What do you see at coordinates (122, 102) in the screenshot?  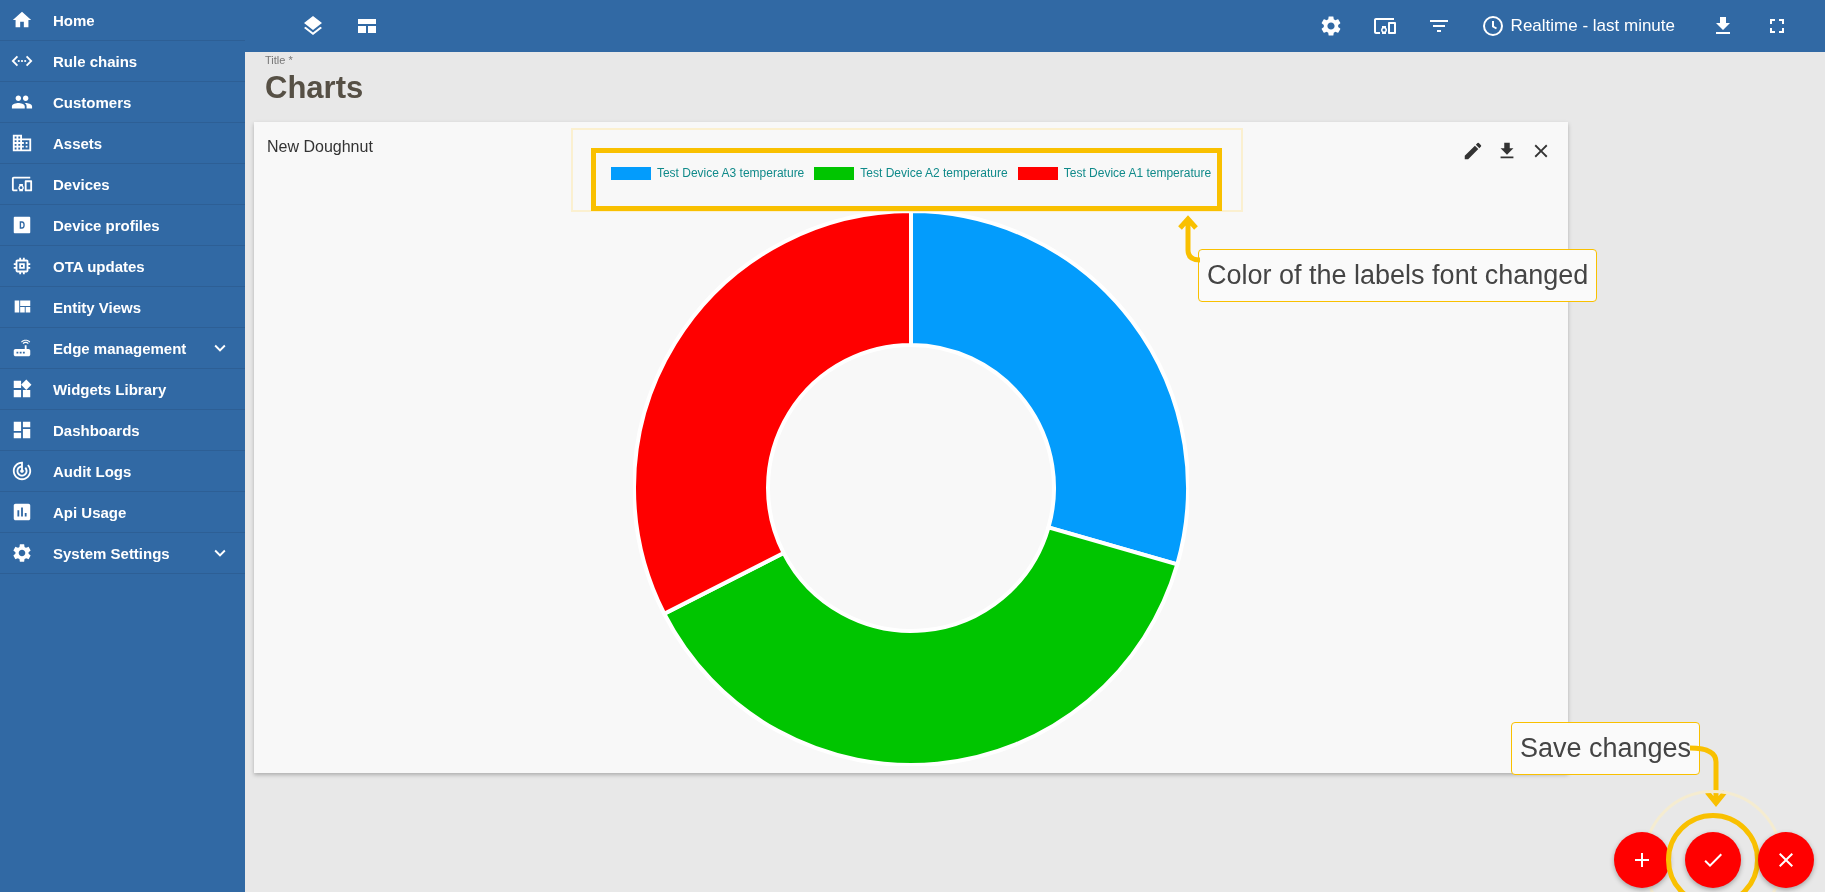 I see `sidebar-item: Customers` at bounding box center [122, 102].